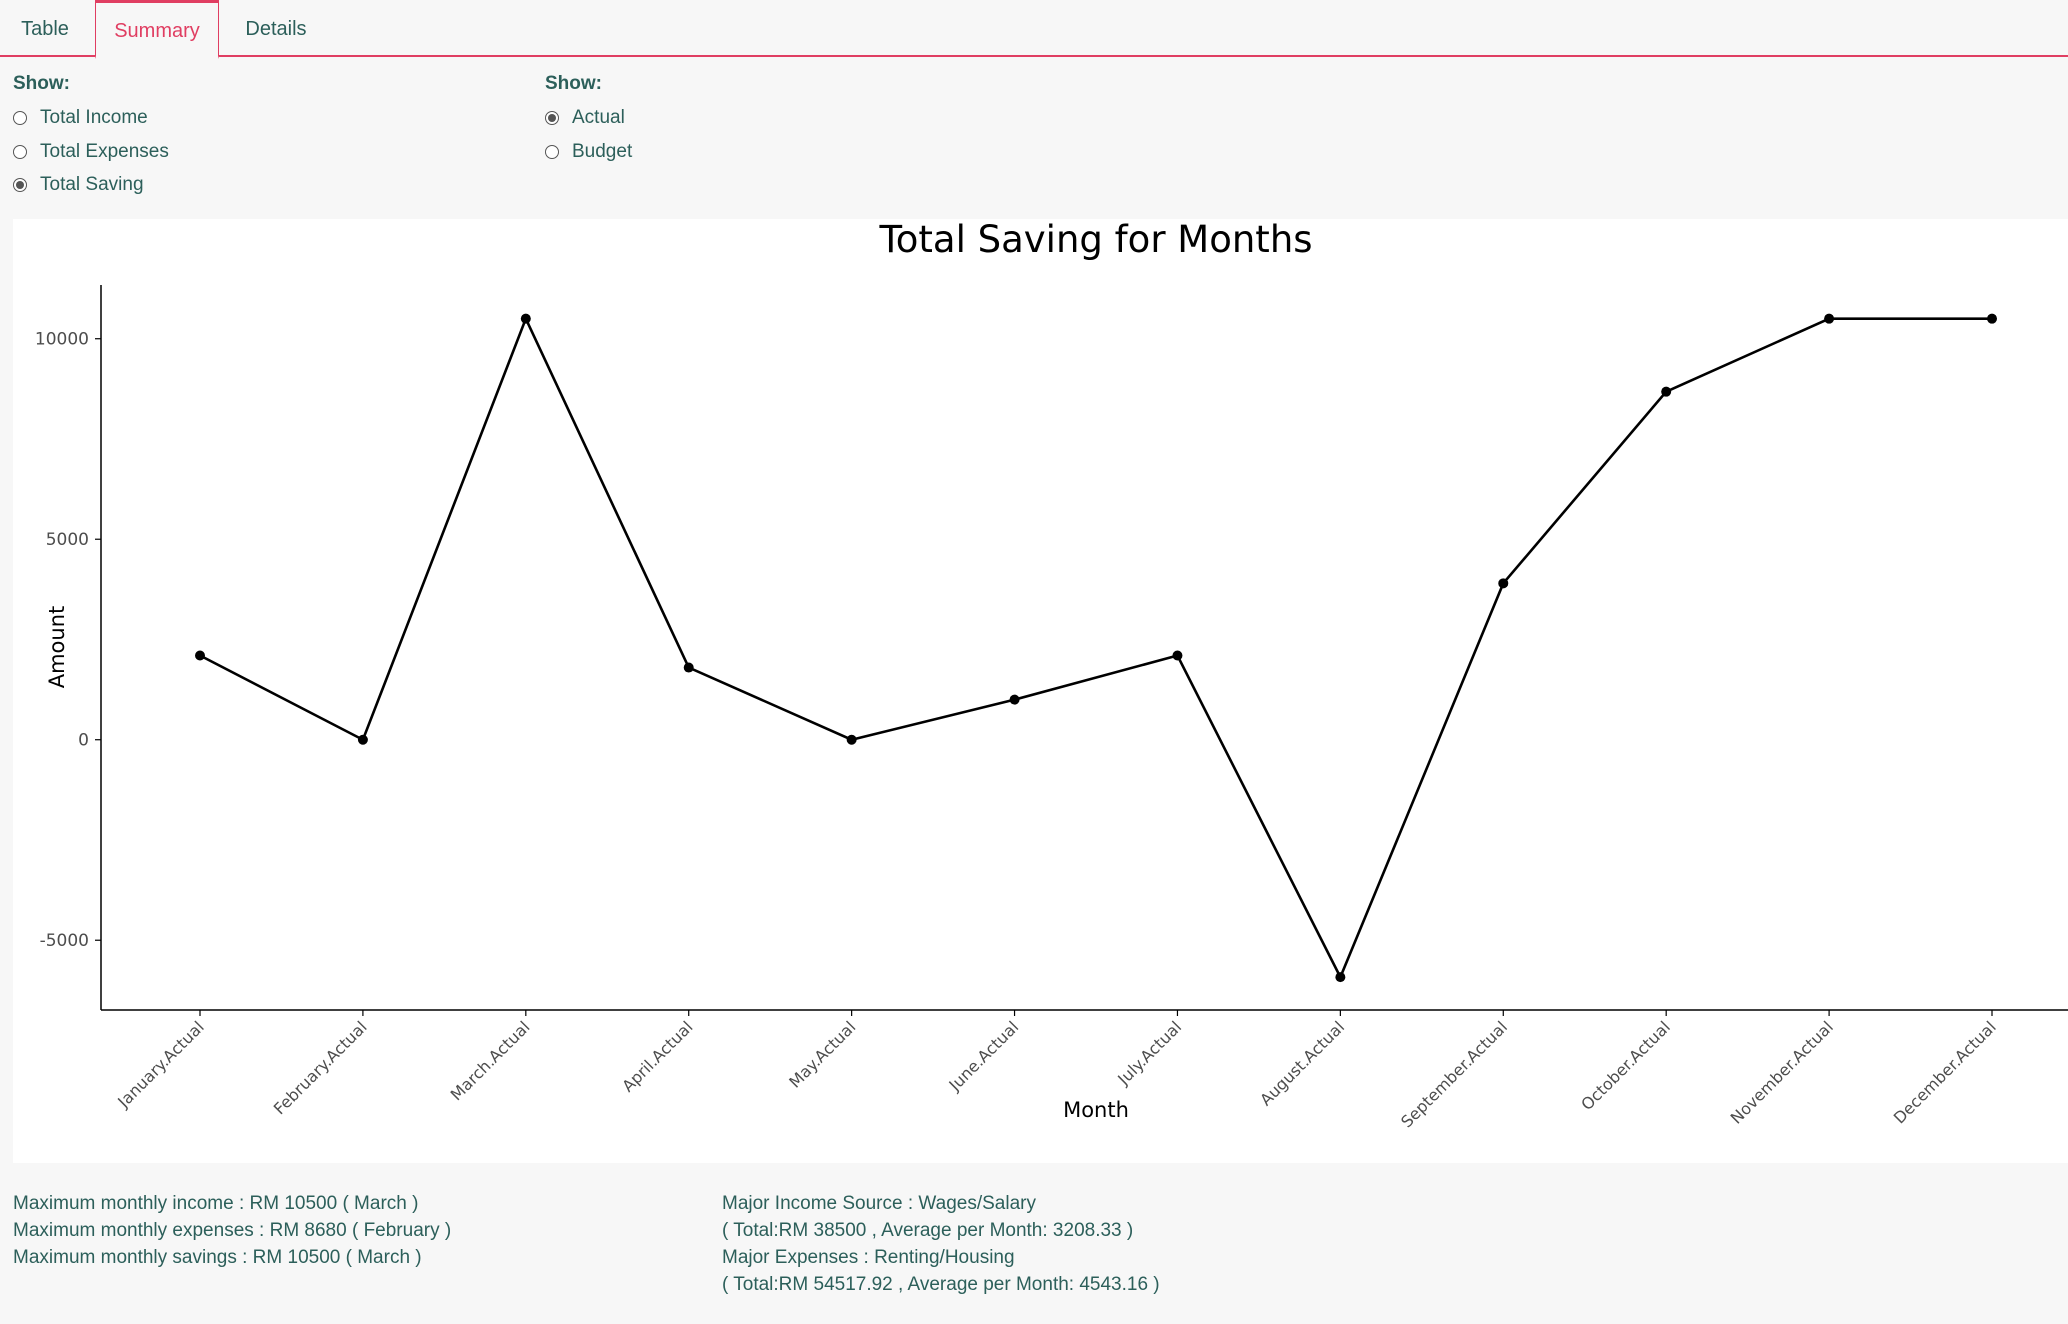 The width and height of the screenshot is (2068, 1324). Describe the element at coordinates (984, 1056) in the screenshot. I see `x-tick-label: June.Actual` at that location.